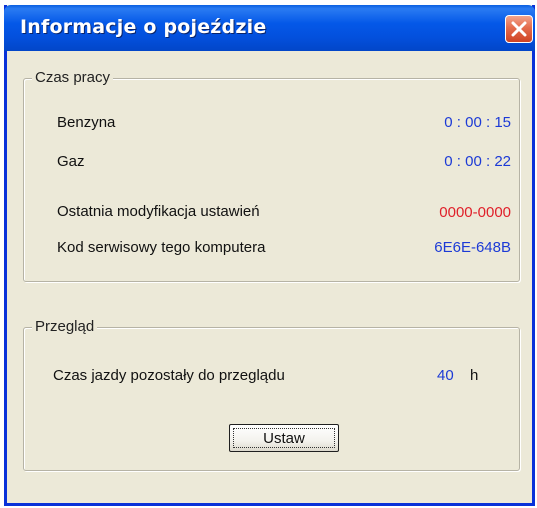 This screenshot has width=537, height=508. What do you see at coordinates (169, 375) in the screenshot?
I see `time-to-service-label: Czas jazdy pozostały do przeglądu` at bounding box center [169, 375].